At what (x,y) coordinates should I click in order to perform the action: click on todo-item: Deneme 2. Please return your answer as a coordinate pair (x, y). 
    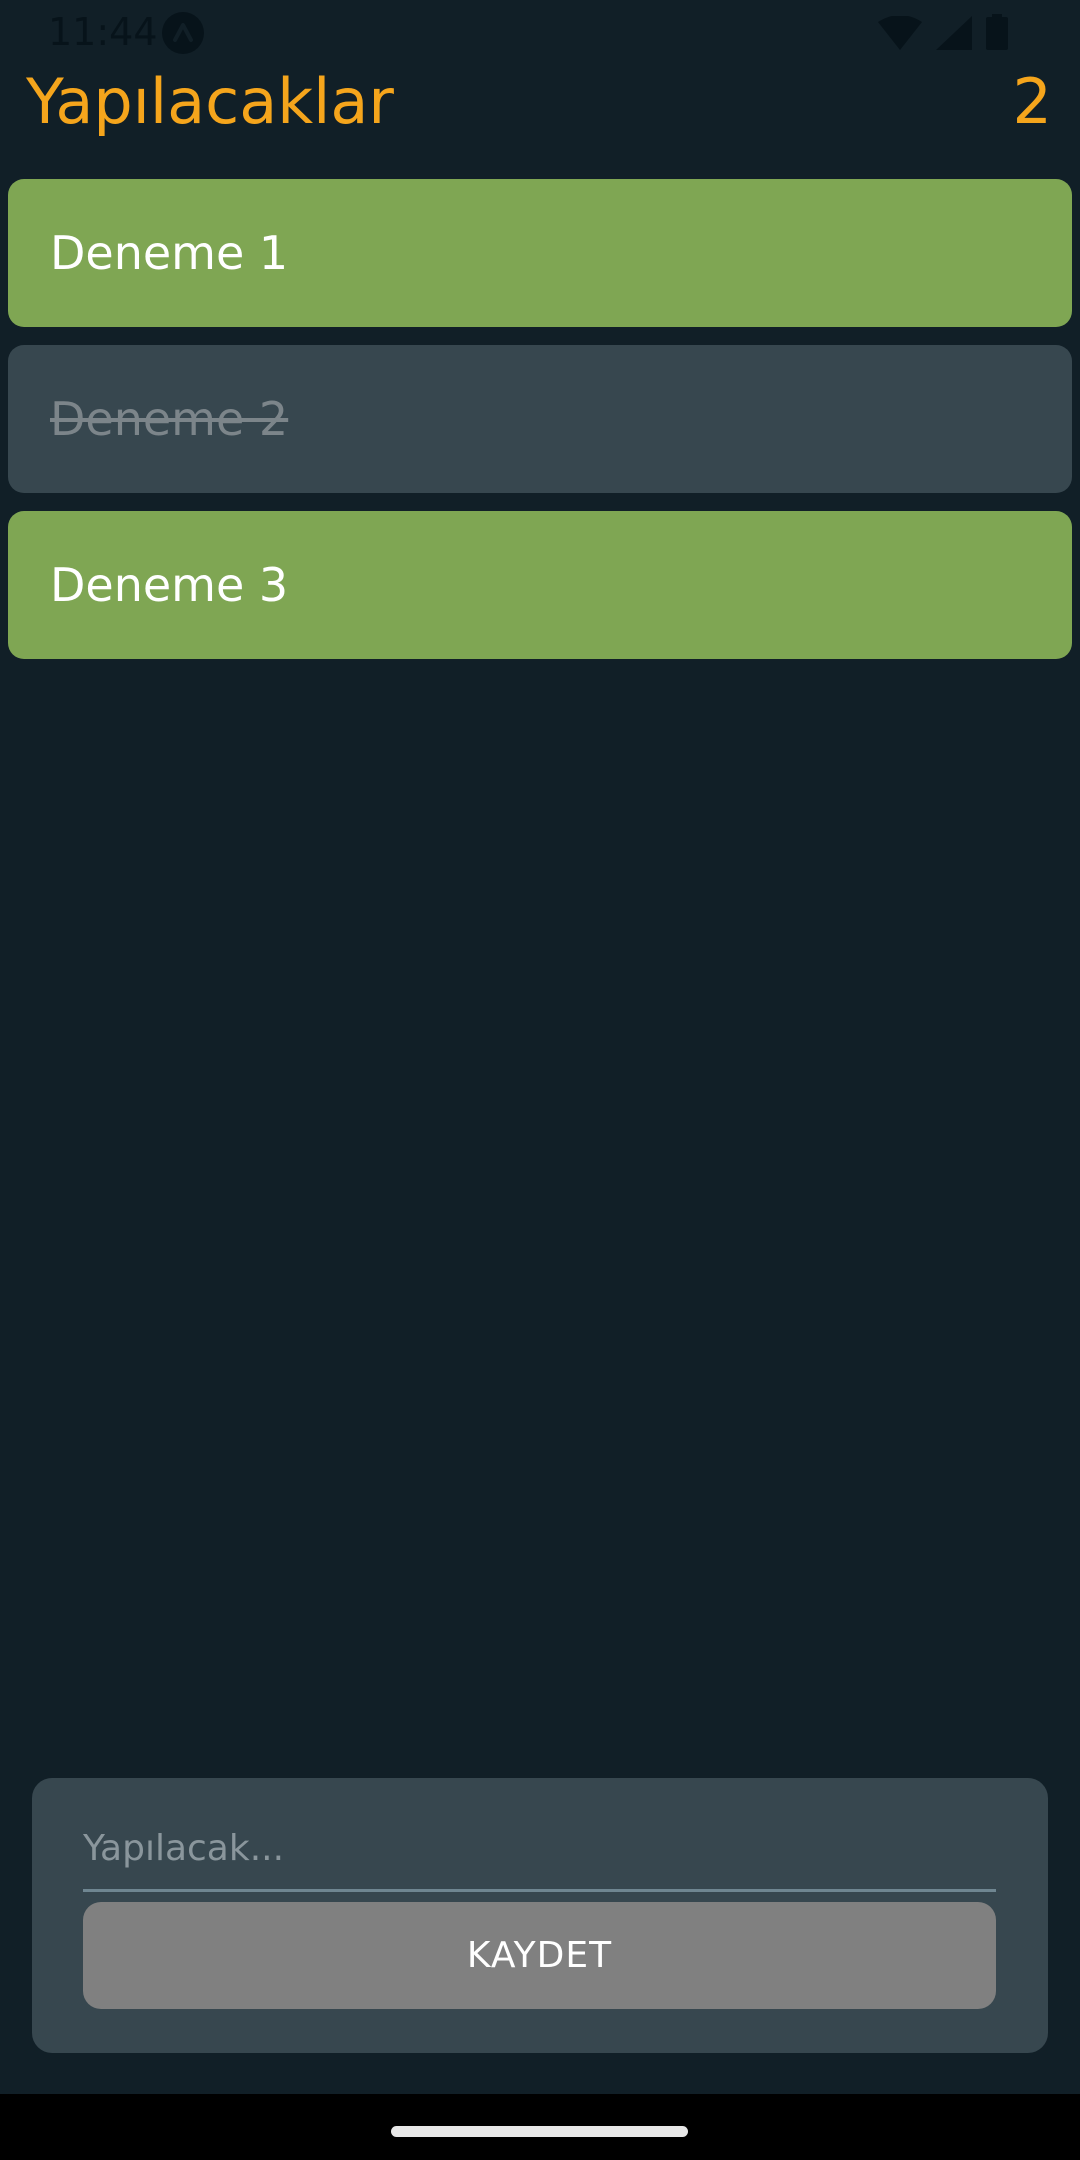
    Looking at the image, I should click on (540, 419).